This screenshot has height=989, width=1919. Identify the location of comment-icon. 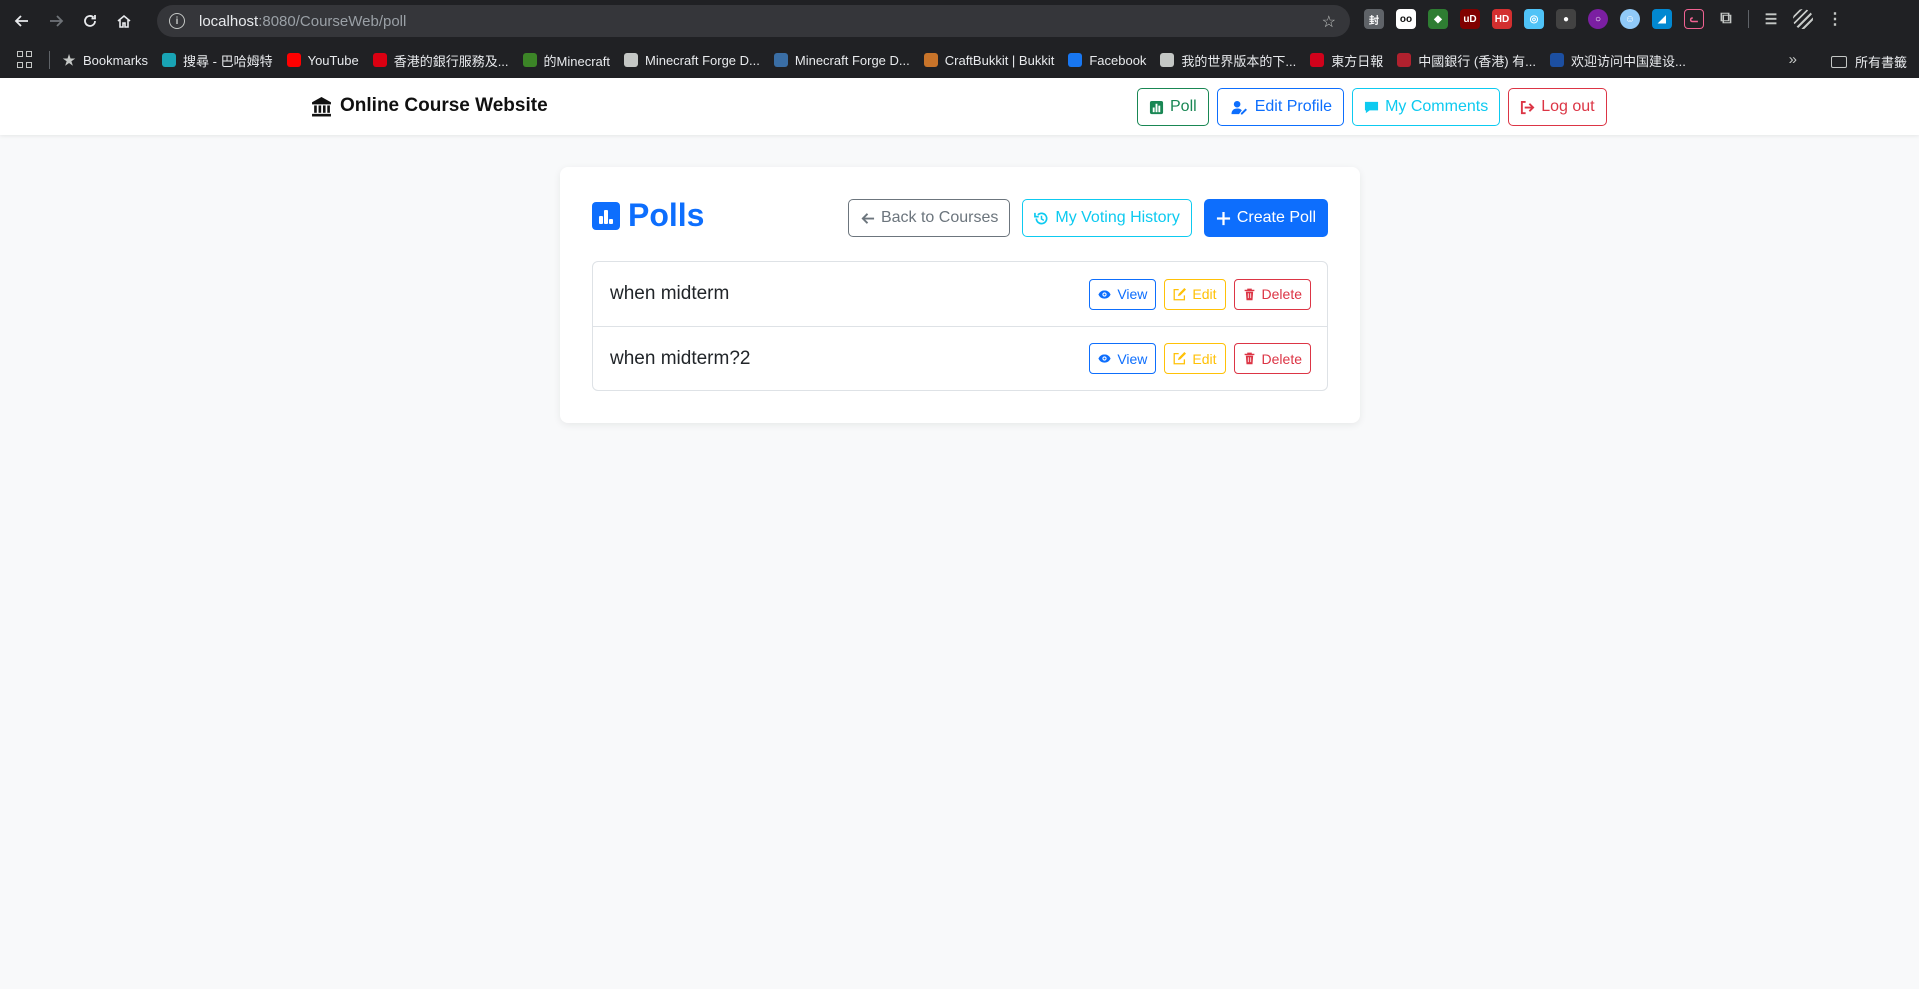
(1372, 107).